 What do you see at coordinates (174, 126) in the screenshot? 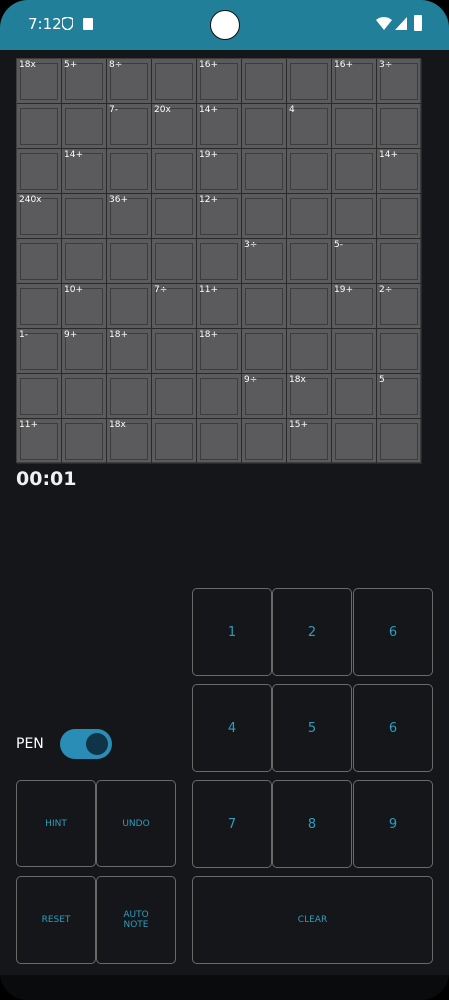
I see `grid-cell: 20x` at bounding box center [174, 126].